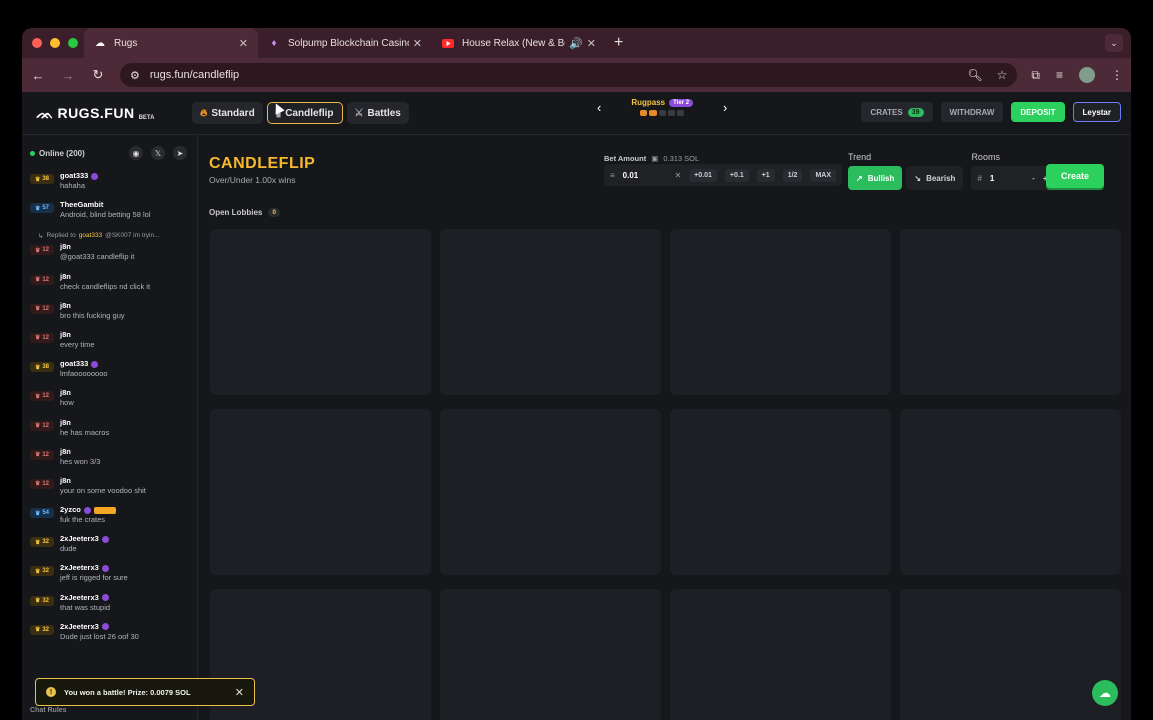 This screenshot has width=1153, height=720. I want to click on speaker-icon: 🔊, so click(576, 43).